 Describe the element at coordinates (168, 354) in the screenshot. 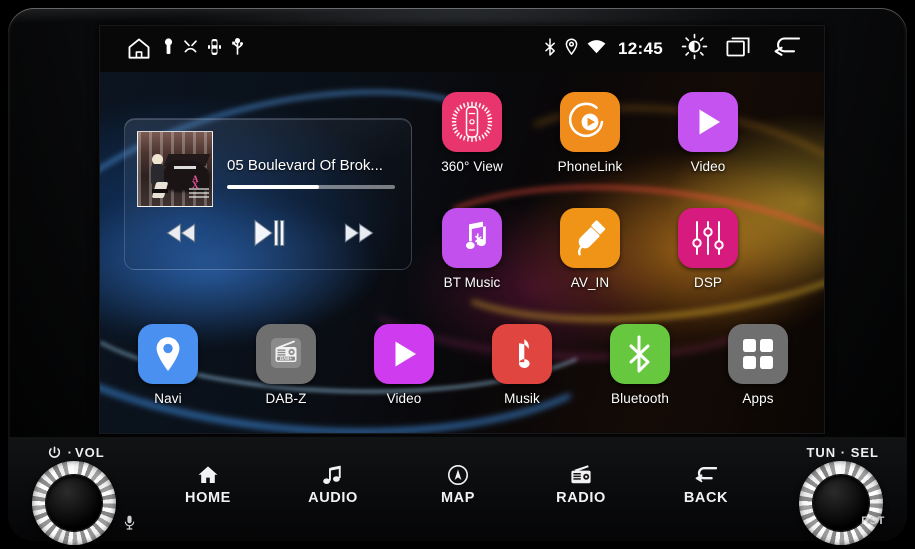

I see `map-pin-icon` at that location.